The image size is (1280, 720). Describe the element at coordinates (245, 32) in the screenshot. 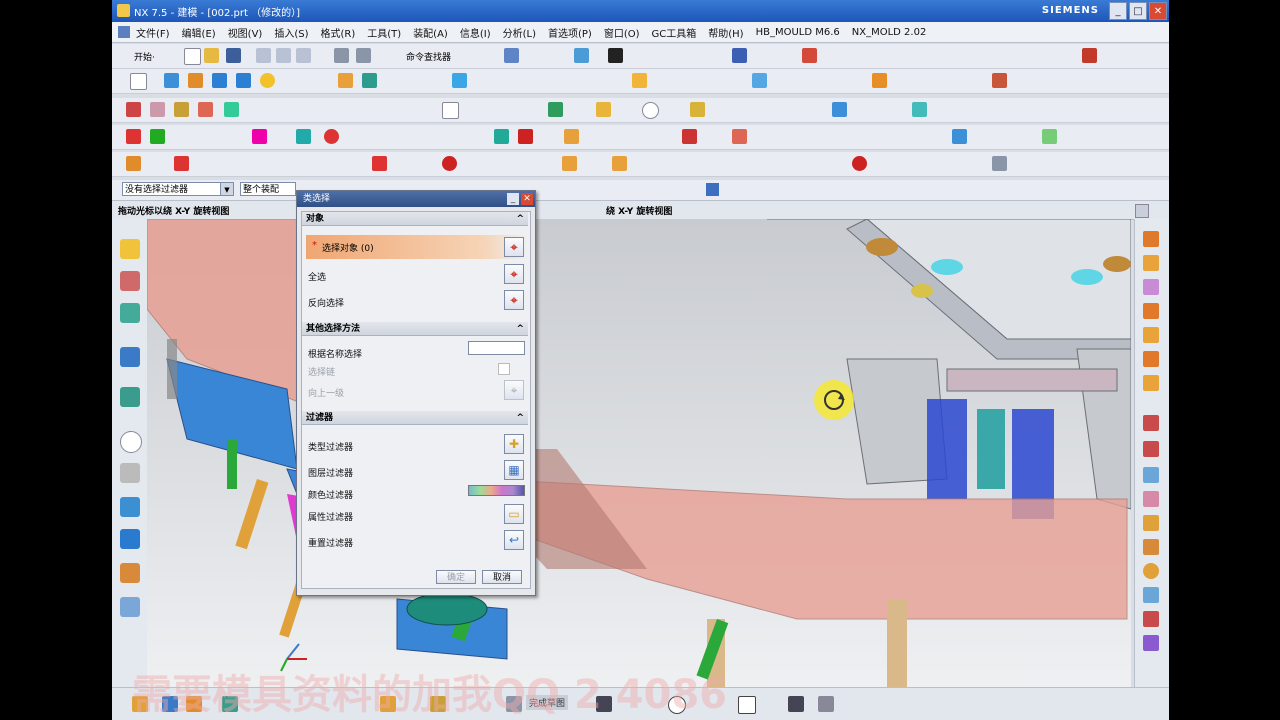

I see `menu-view: 视图(V)` at that location.